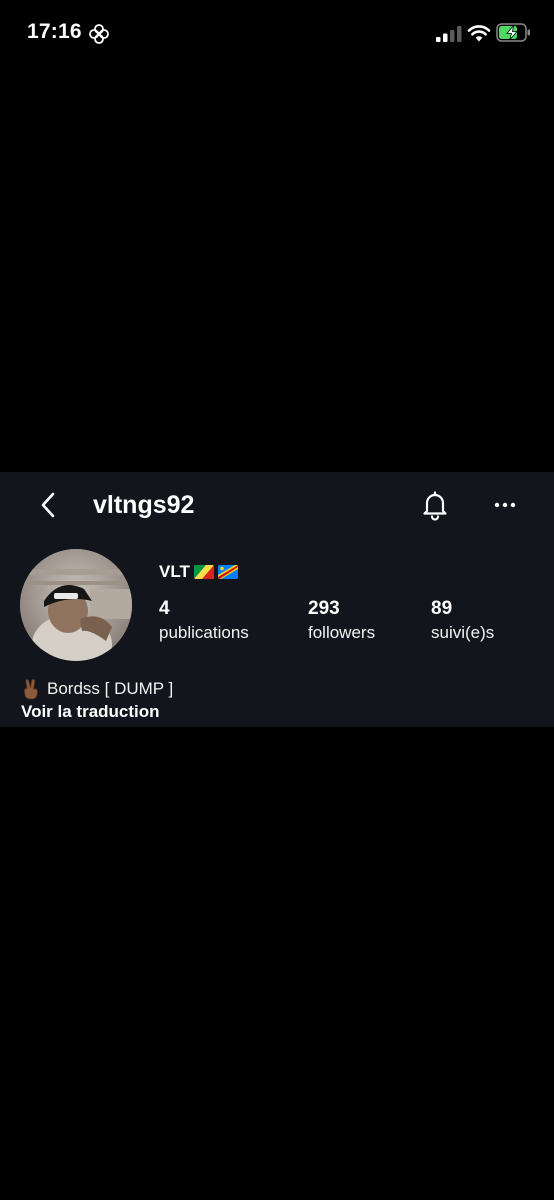  What do you see at coordinates (513, 32) in the screenshot?
I see `battery-charging-icon` at bounding box center [513, 32].